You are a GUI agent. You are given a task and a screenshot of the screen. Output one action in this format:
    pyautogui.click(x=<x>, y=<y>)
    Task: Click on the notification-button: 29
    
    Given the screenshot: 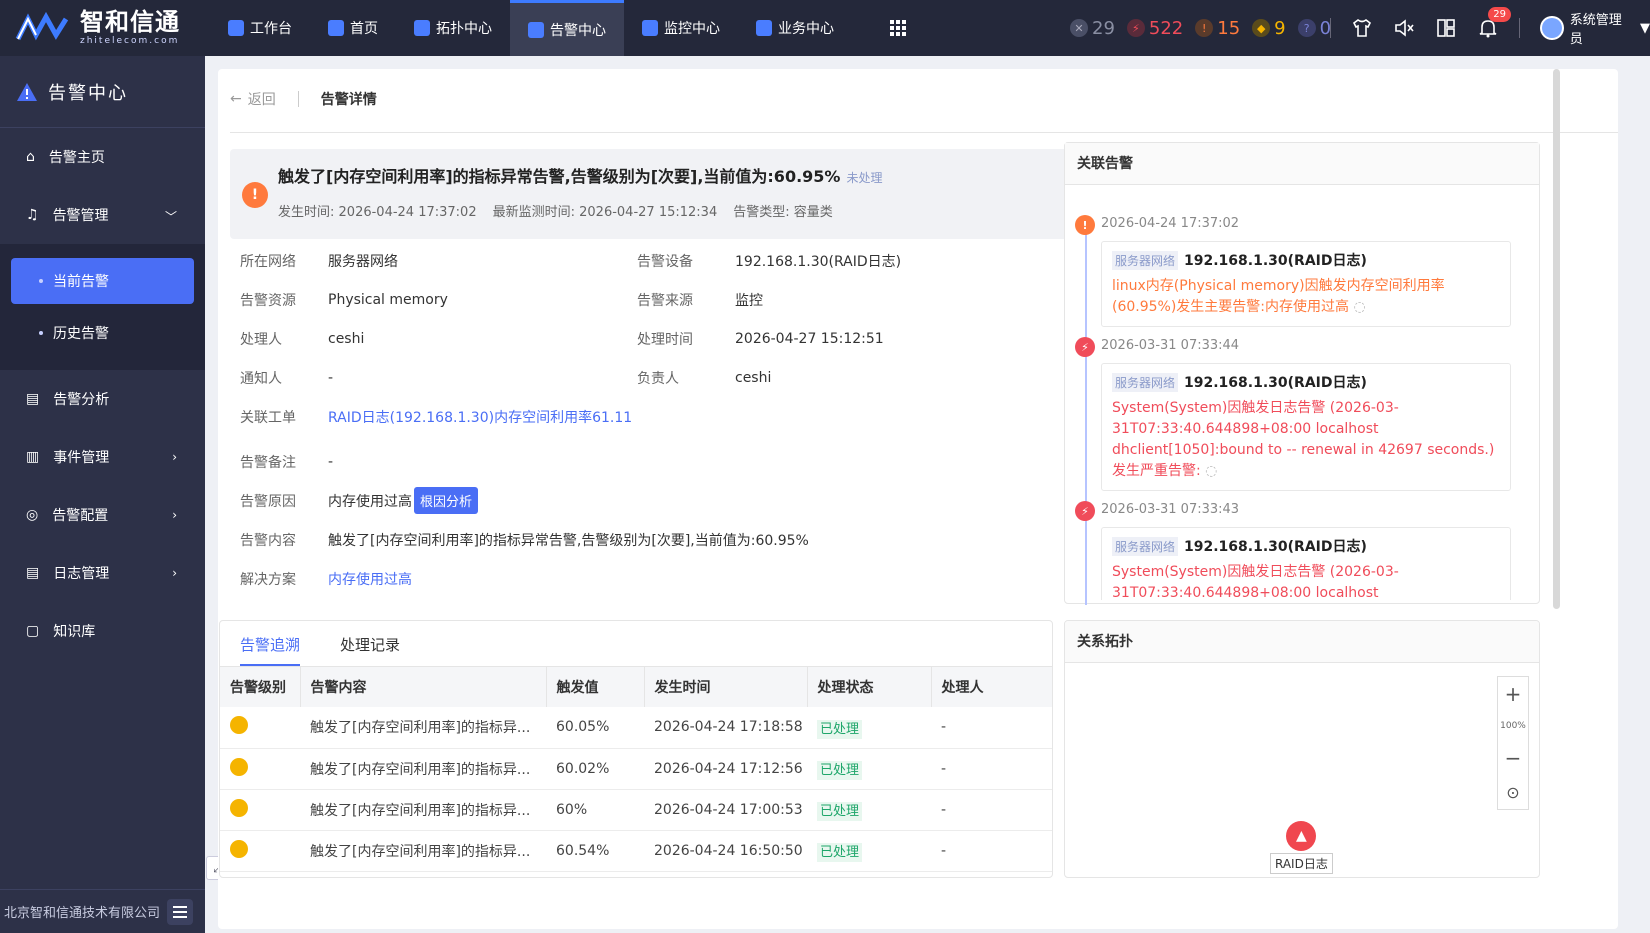 What is the action you would take?
    pyautogui.click(x=1494, y=23)
    